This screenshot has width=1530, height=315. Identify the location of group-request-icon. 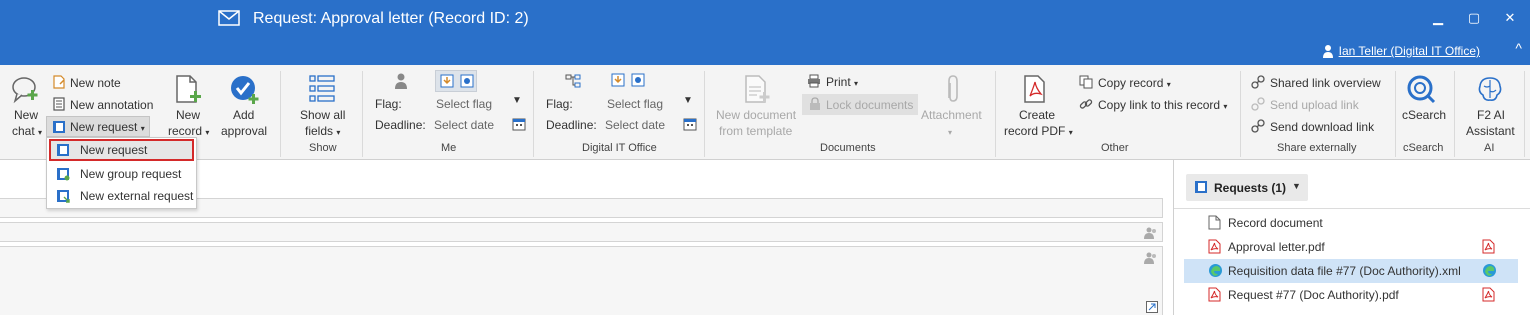
(63, 174).